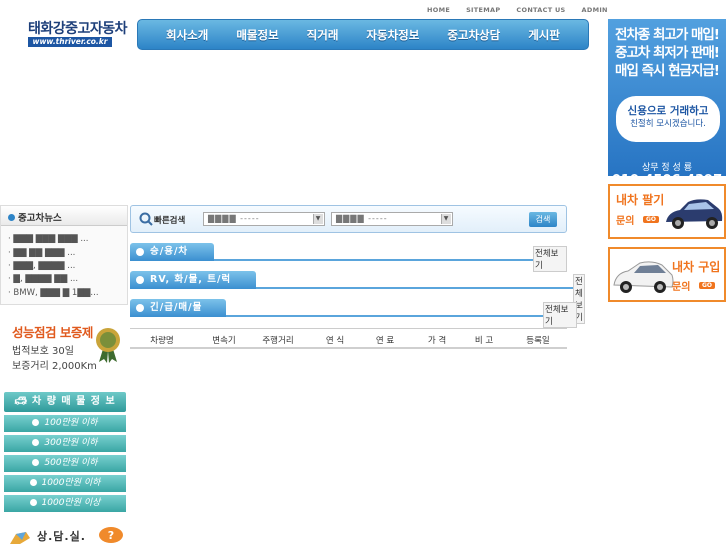 The width and height of the screenshot is (727, 545). I want to click on col-note: 비 고, so click(484, 341).